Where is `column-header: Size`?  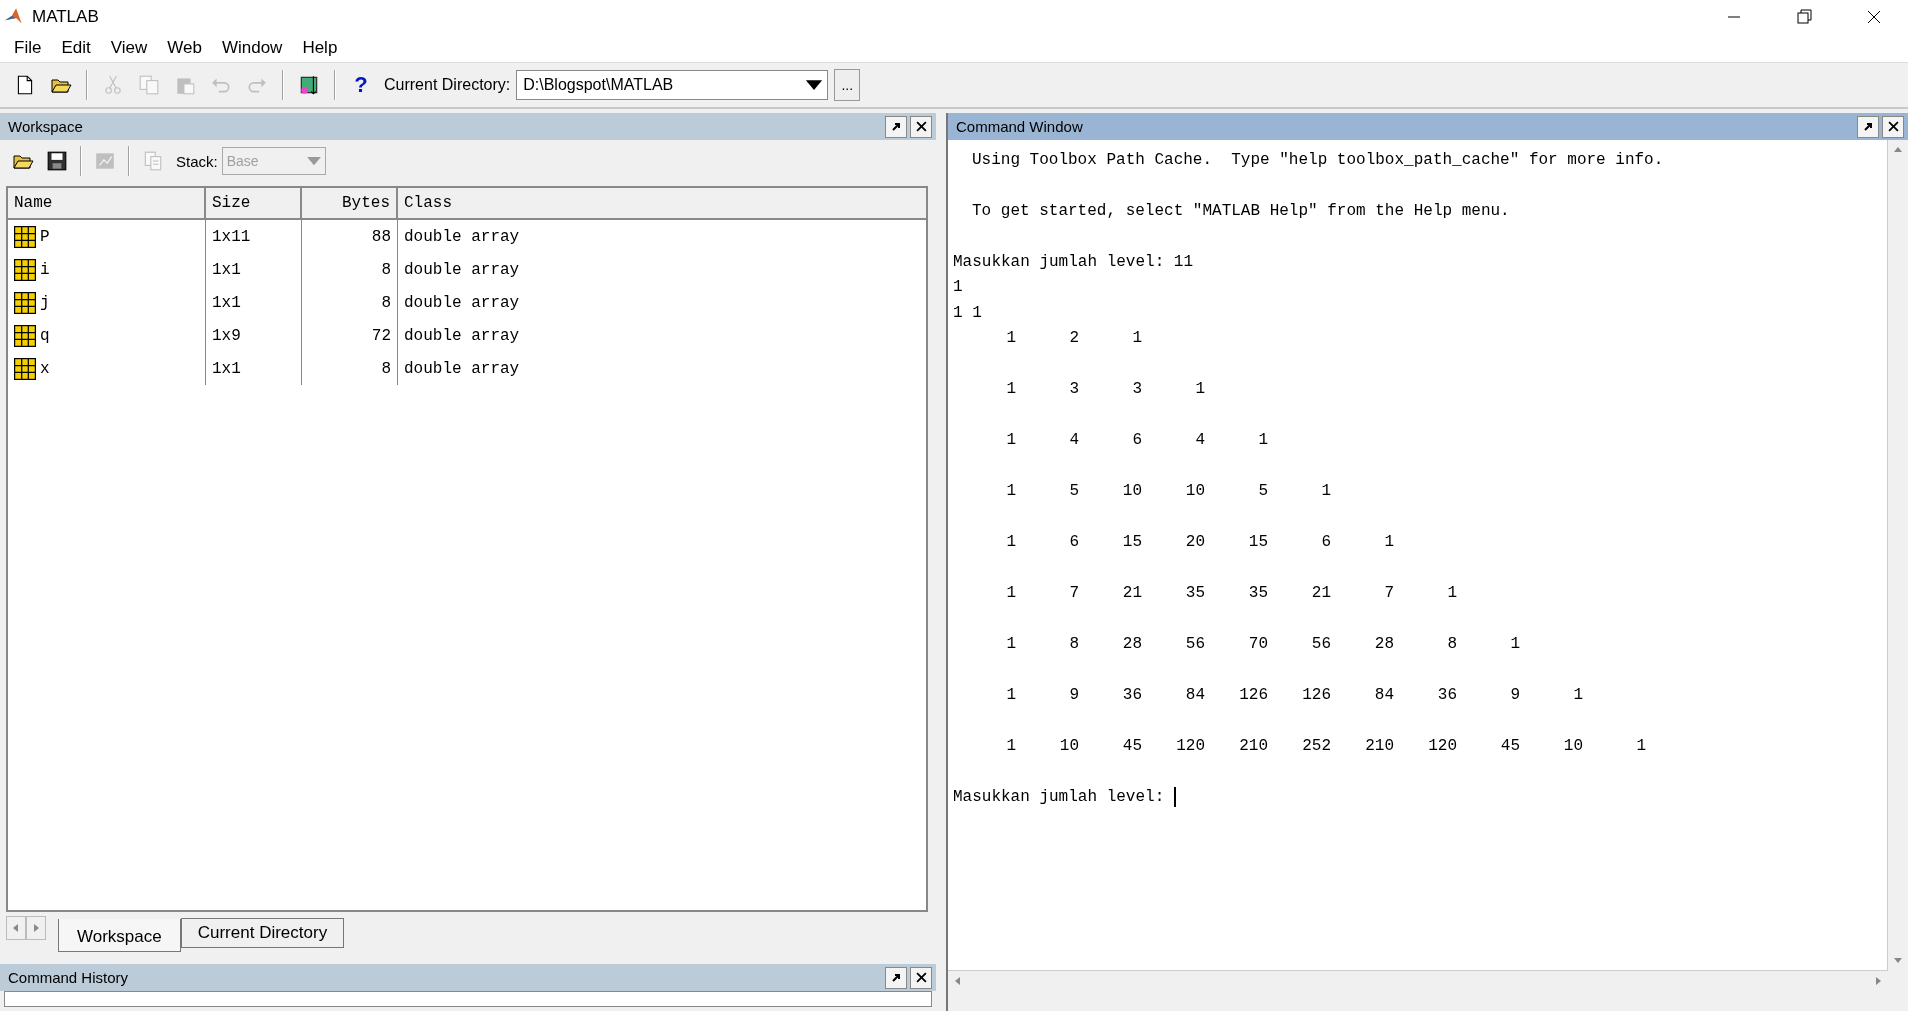 column-header: Size is located at coordinates (254, 203).